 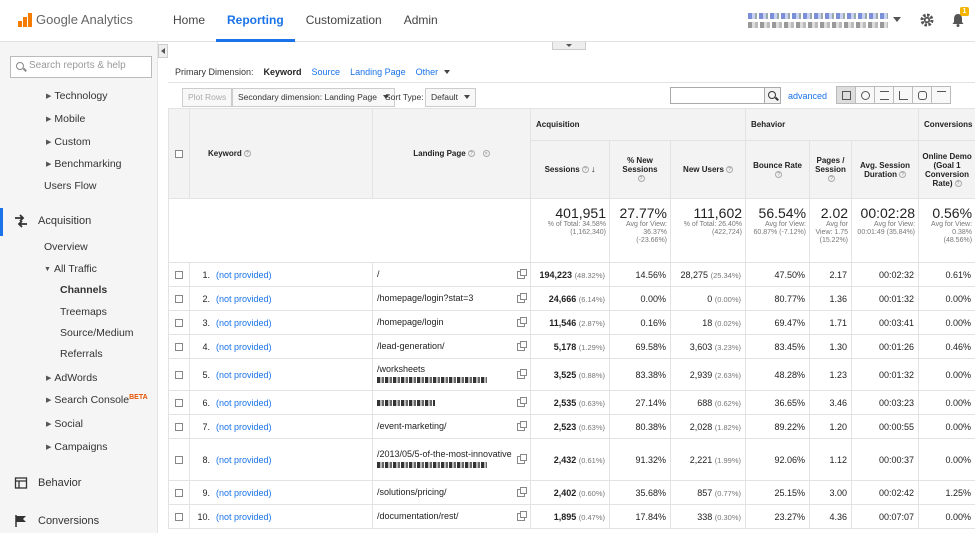 What do you see at coordinates (81, 67) in the screenshot?
I see `search-reports-input: Search reports & help` at bounding box center [81, 67].